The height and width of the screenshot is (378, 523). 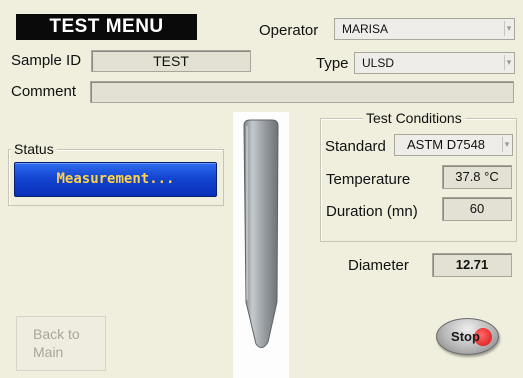 What do you see at coordinates (434, 63) in the screenshot?
I see `type-select: ULSD ▾` at bounding box center [434, 63].